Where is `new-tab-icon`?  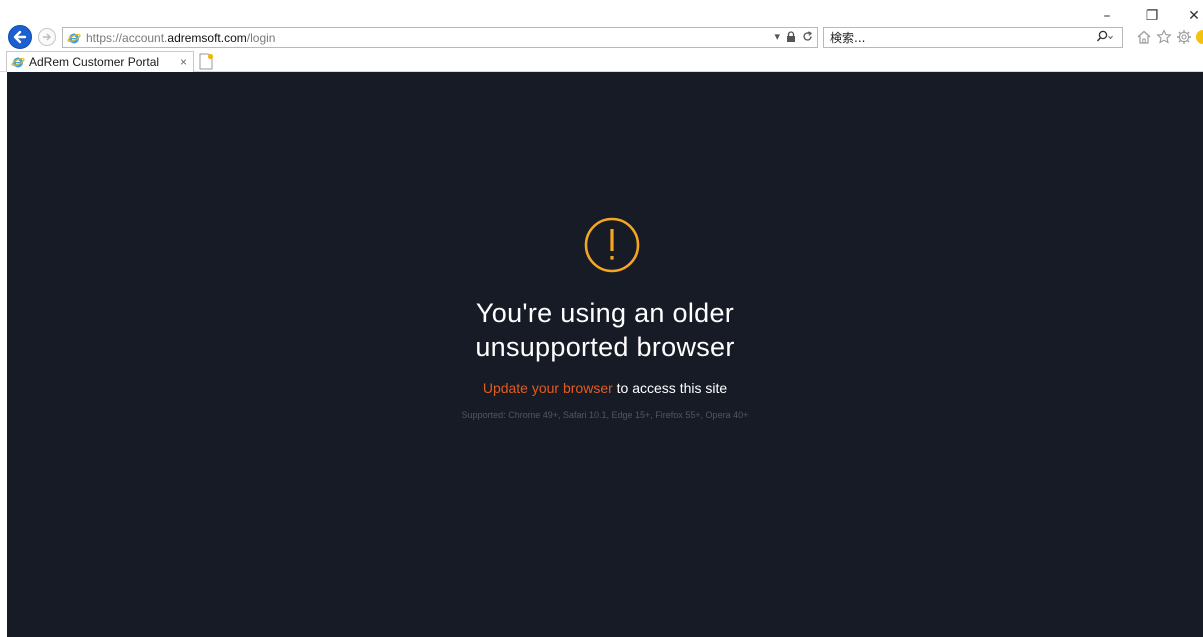
new-tab-icon is located at coordinates (206, 61).